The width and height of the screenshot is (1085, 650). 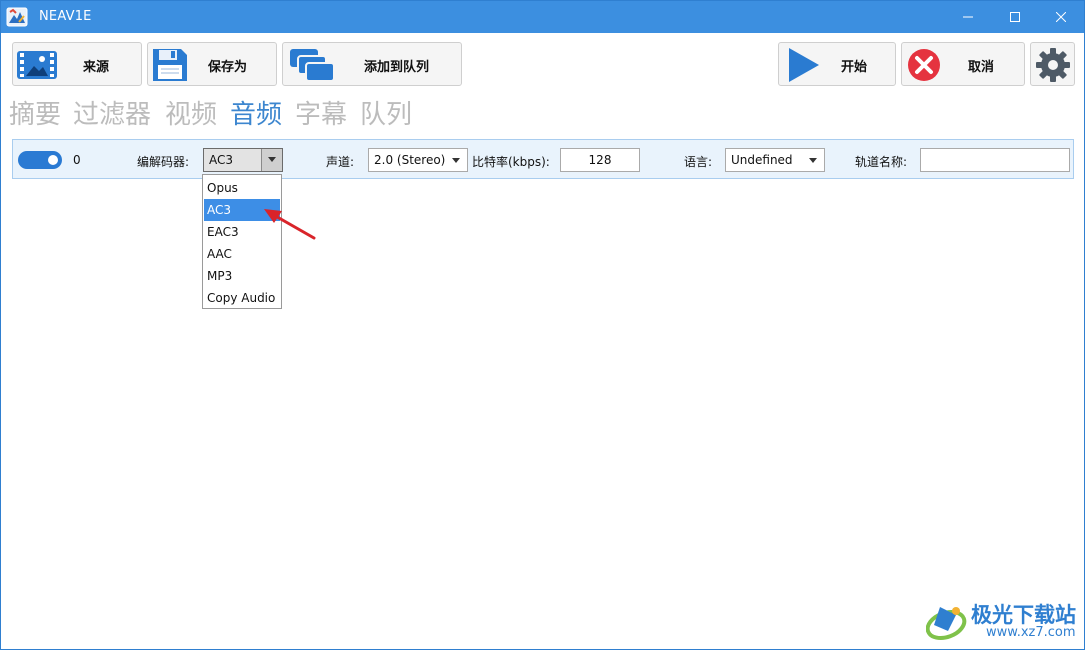 I want to click on channels-value: 2.0 (Stereo), so click(x=410, y=160).